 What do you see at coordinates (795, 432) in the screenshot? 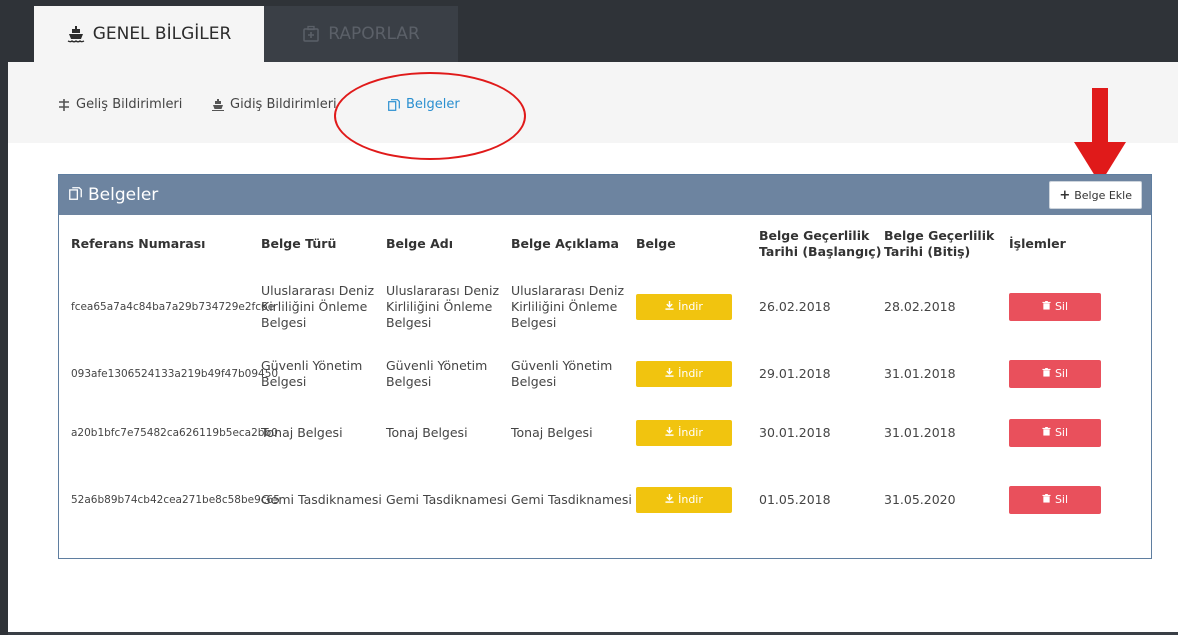
I see `start-date-cell: 30.01.2018` at bounding box center [795, 432].